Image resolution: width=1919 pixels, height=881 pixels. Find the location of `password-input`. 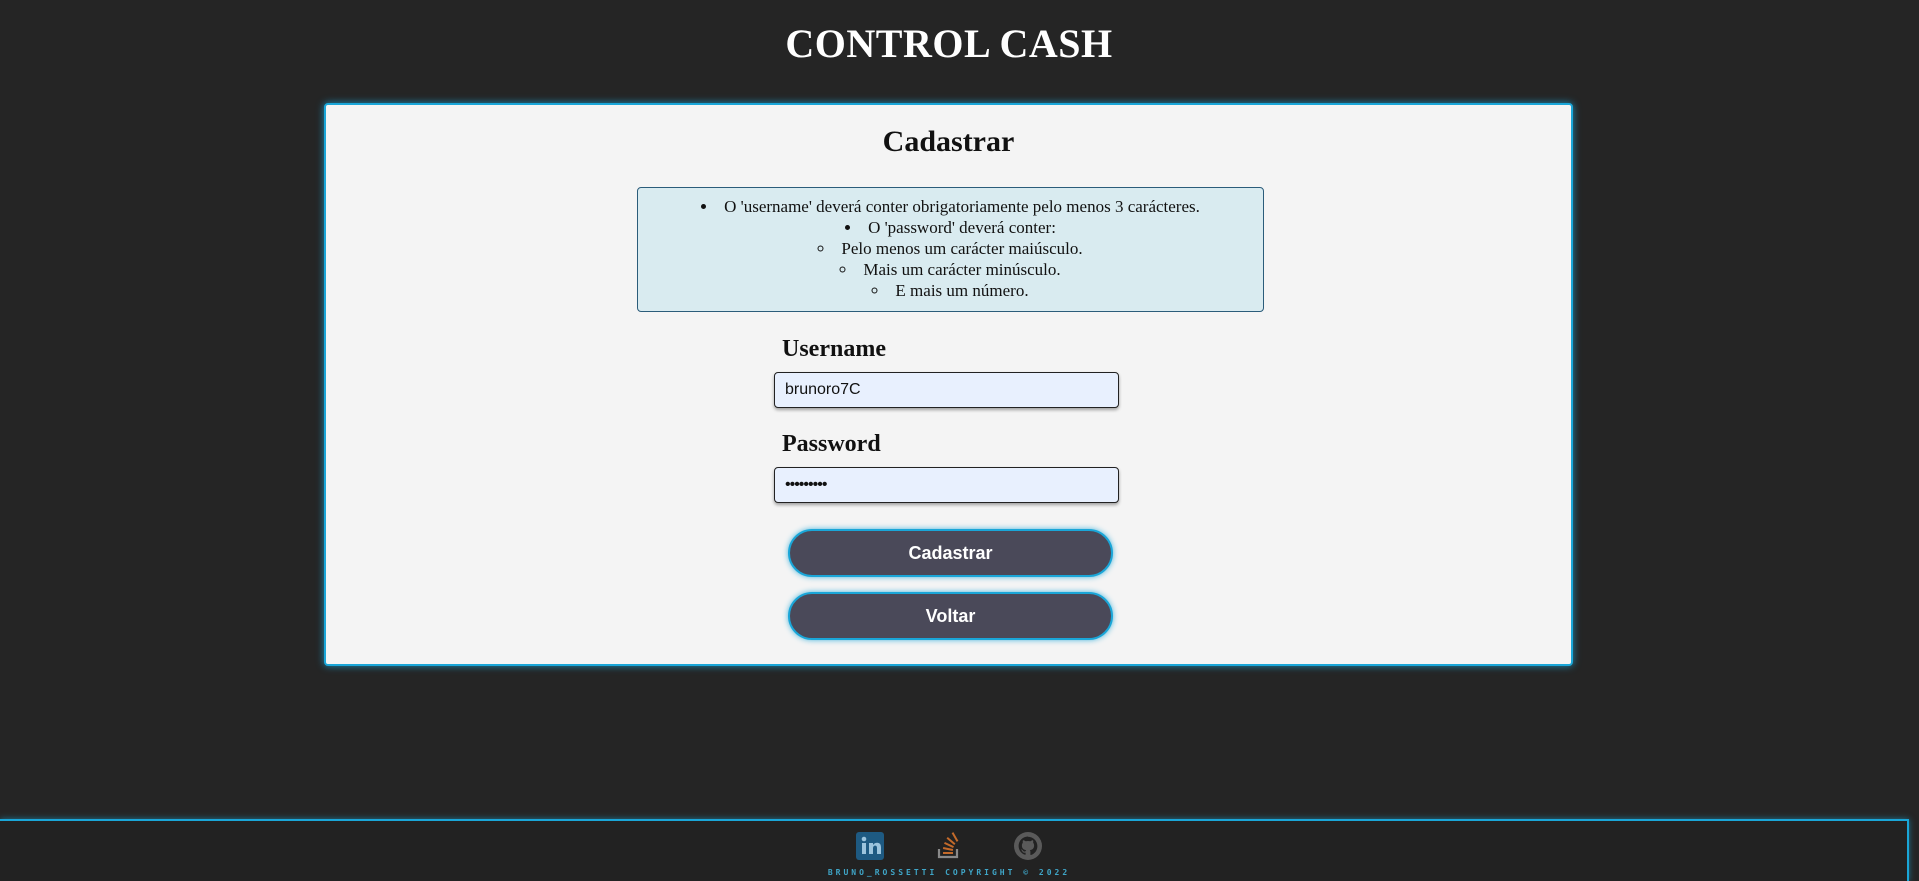

password-input is located at coordinates (946, 485).